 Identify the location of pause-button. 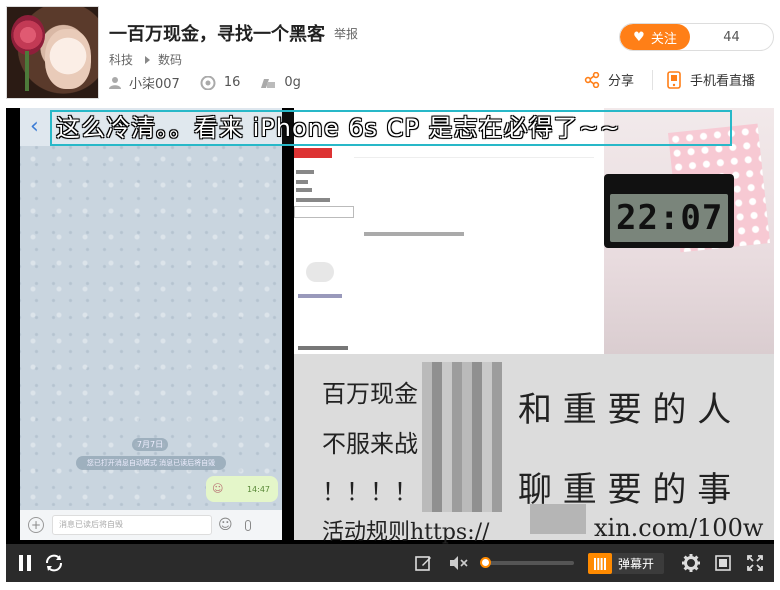
(25, 563).